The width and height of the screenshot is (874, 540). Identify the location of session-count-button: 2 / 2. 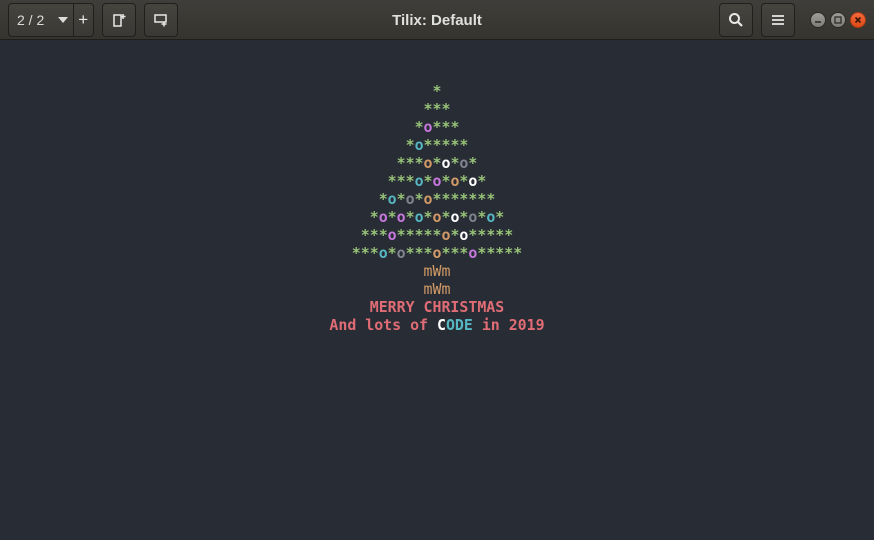
(41, 20).